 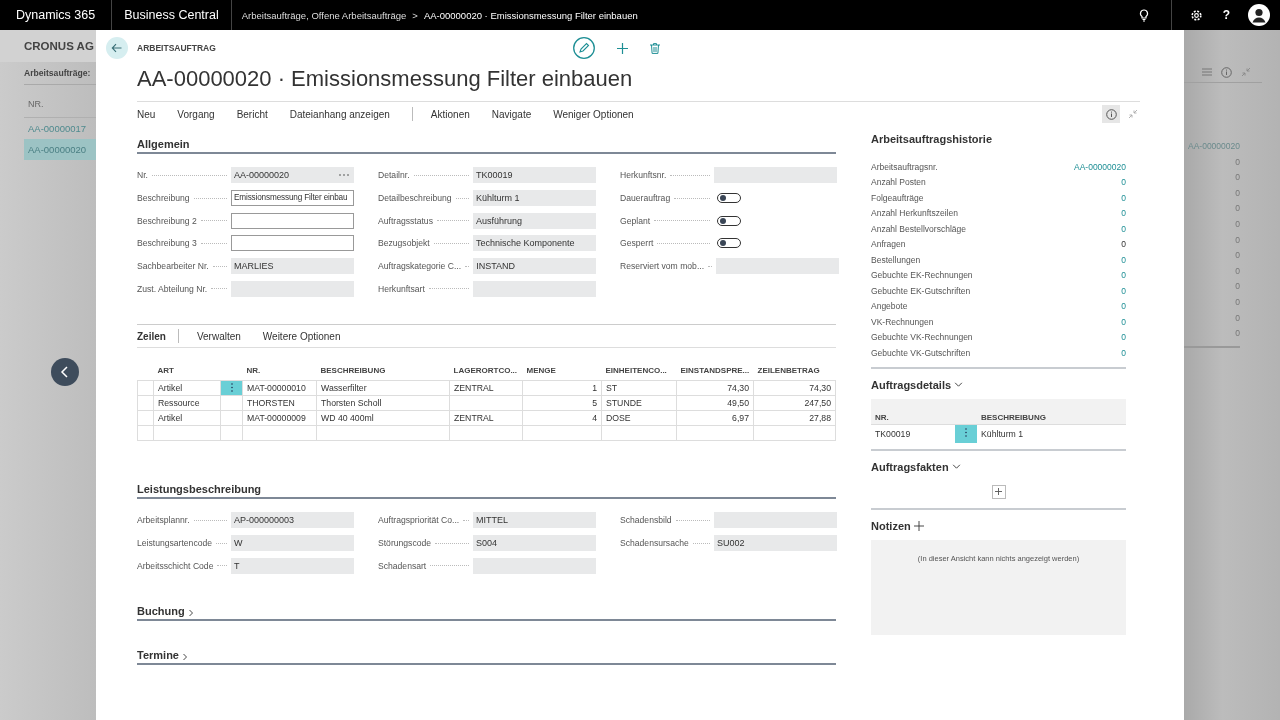 What do you see at coordinates (292, 565) in the screenshot?
I see `field-value: T` at bounding box center [292, 565].